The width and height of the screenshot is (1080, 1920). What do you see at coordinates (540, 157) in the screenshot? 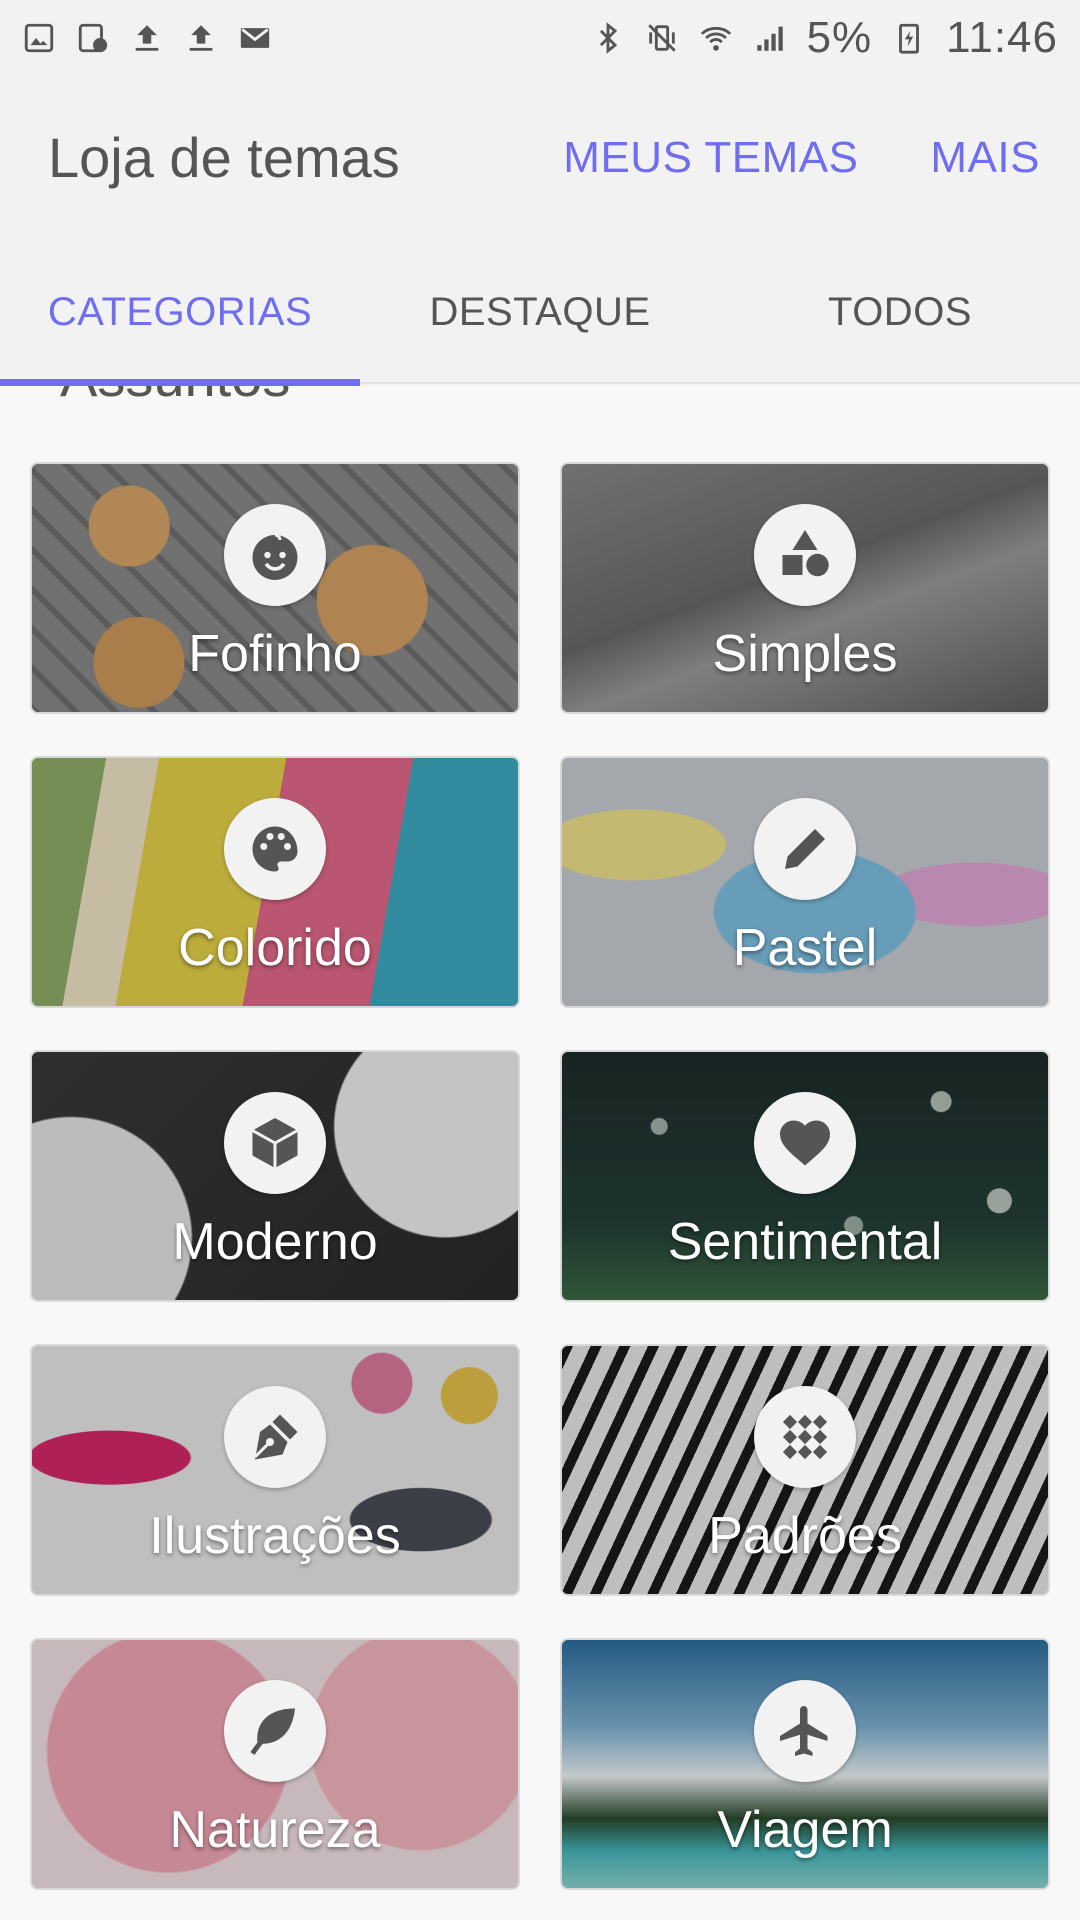
I see `app-bar: Loja de temas MEUS TEMAS MAIS` at bounding box center [540, 157].